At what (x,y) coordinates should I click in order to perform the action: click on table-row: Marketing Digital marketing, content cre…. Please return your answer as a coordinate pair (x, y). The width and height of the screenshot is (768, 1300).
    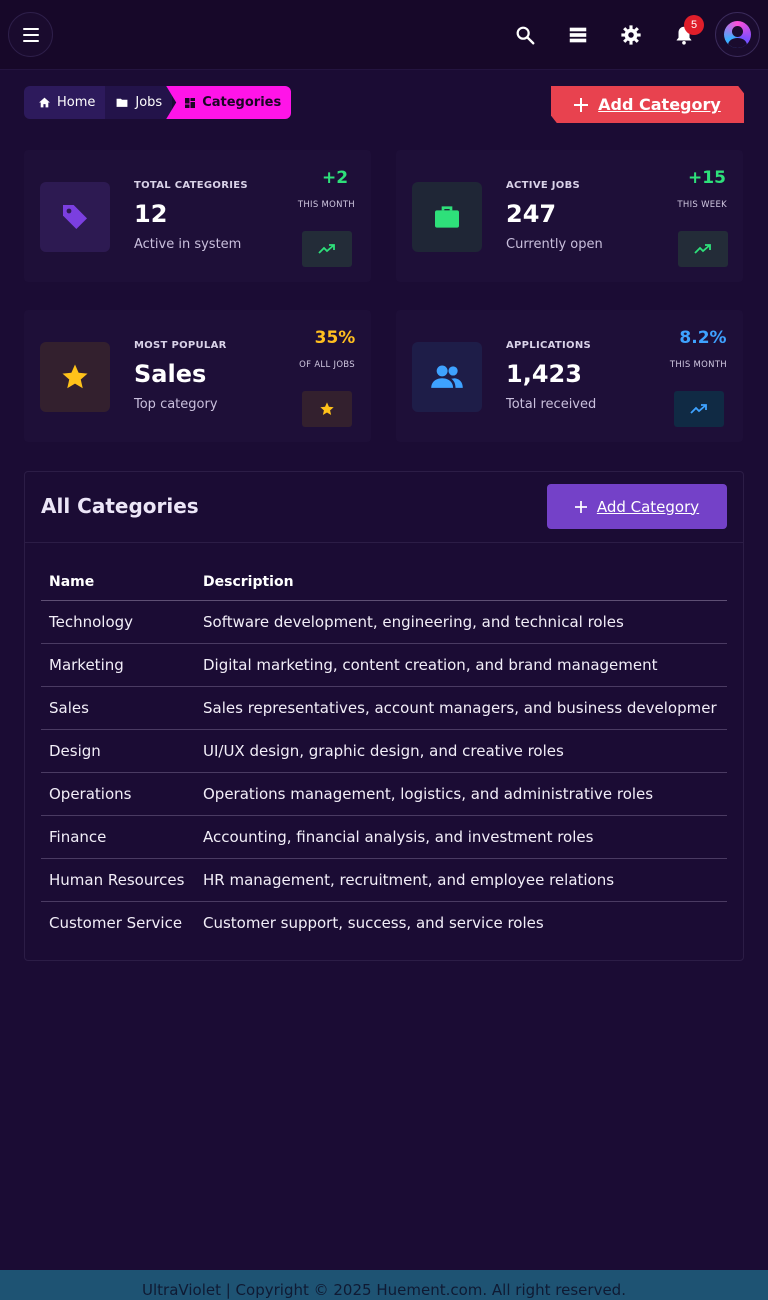
    Looking at the image, I should click on (384, 665).